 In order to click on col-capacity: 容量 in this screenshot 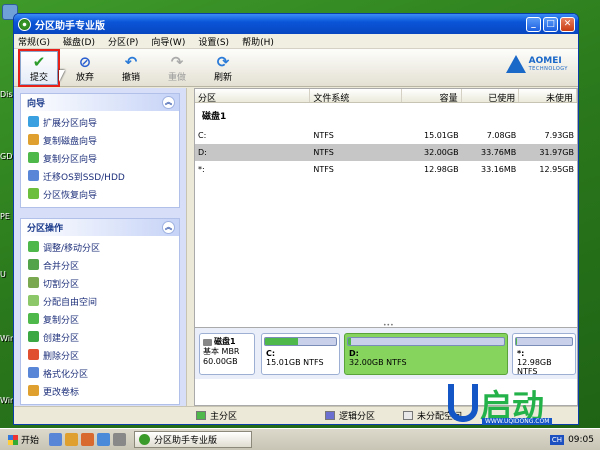, I will do `click(432, 96)`.